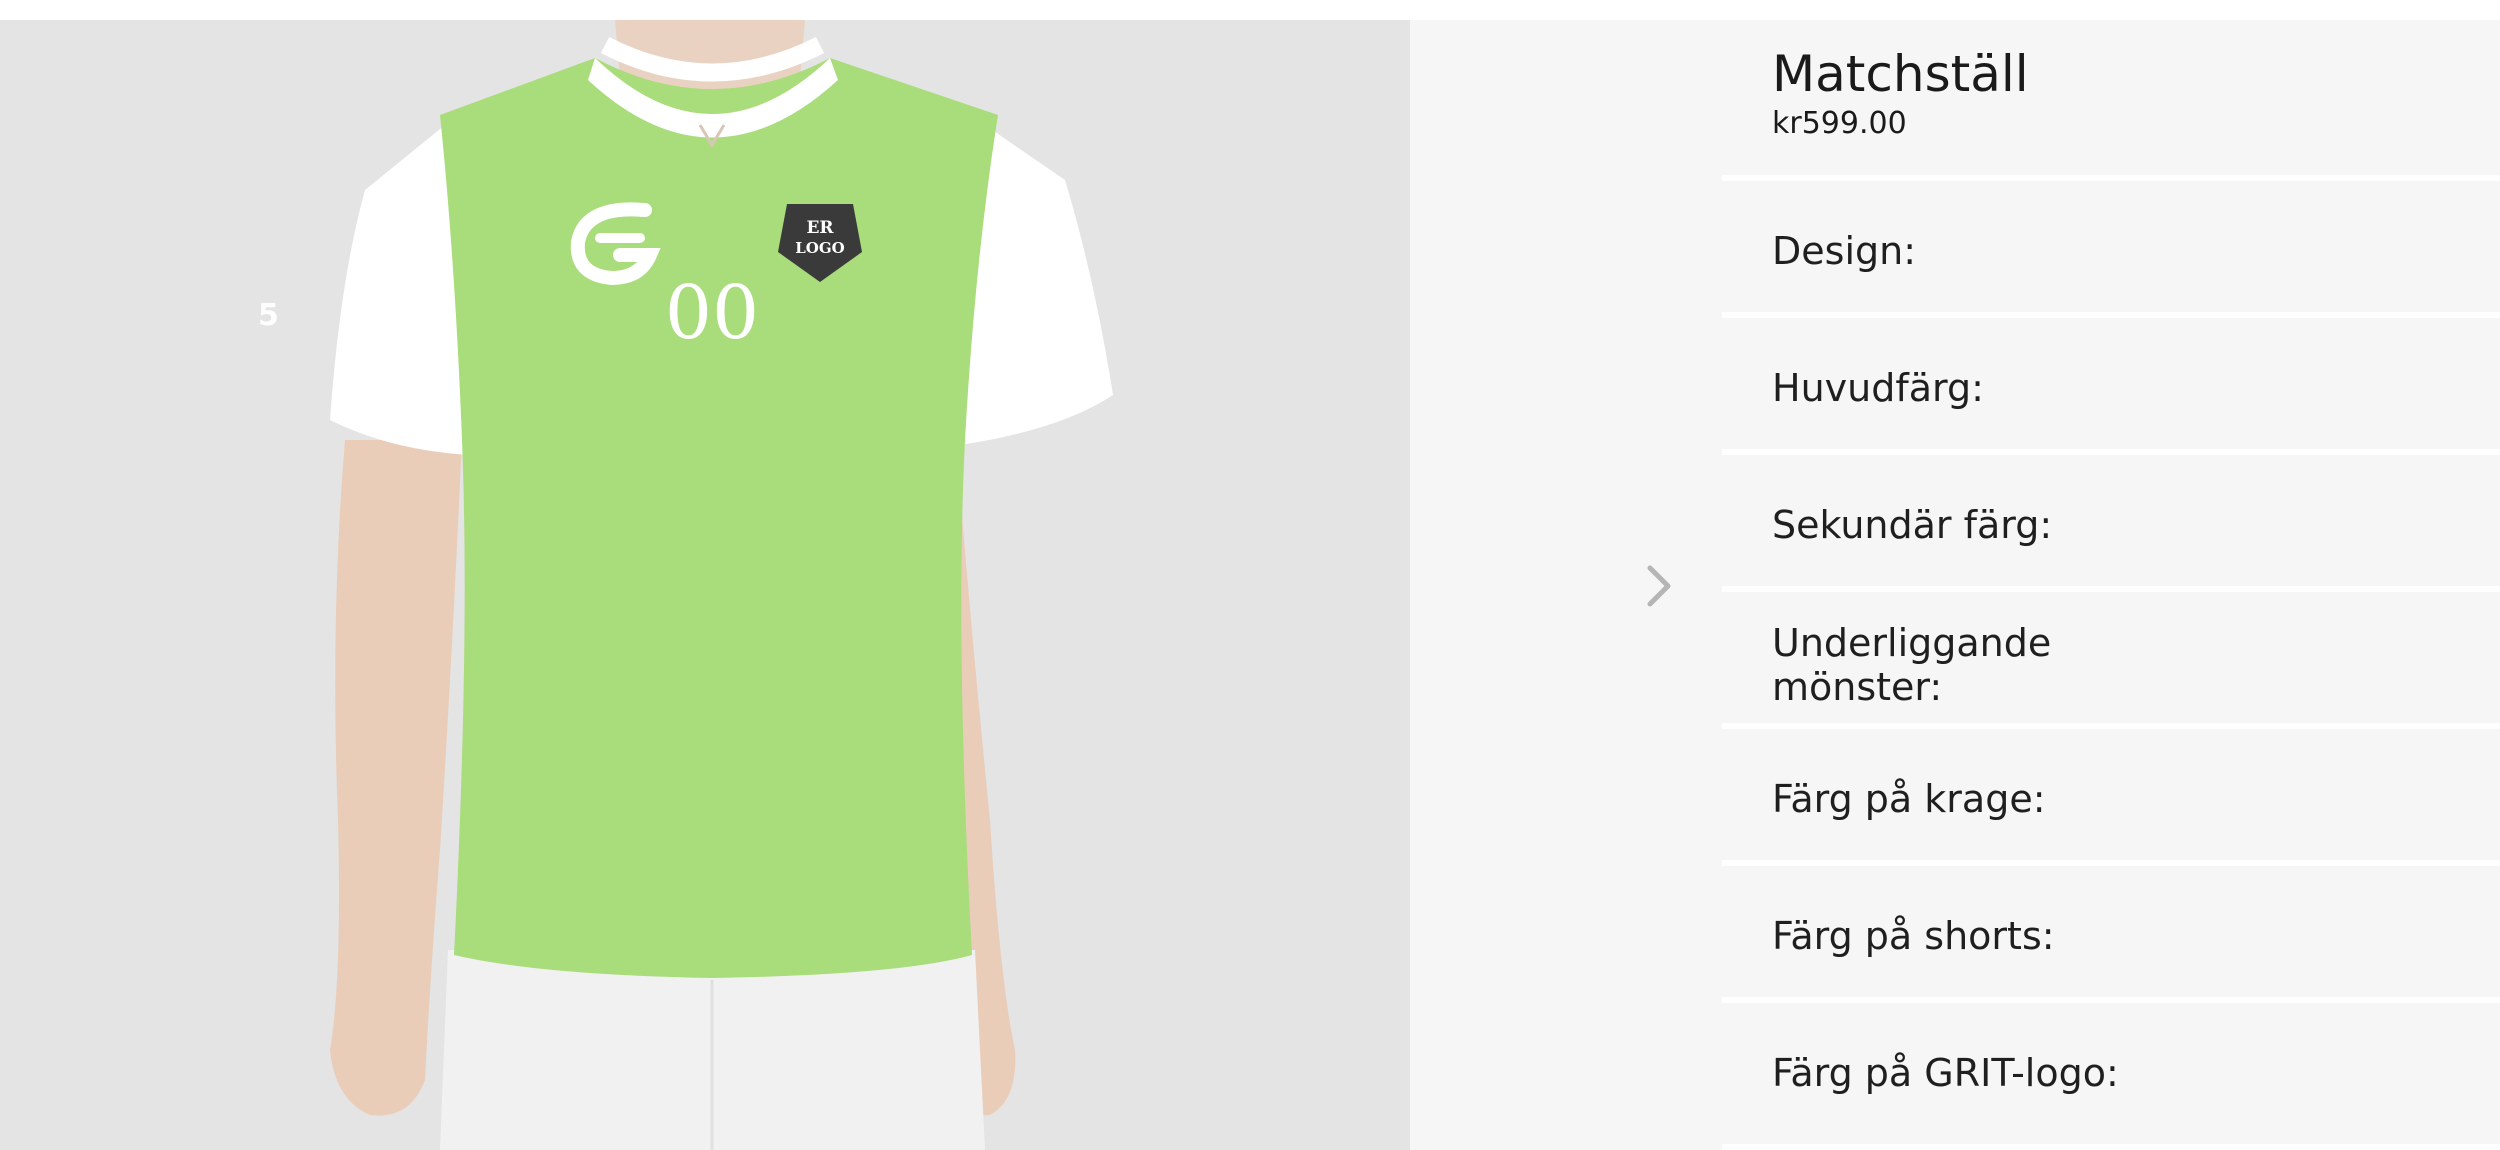  Describe the element at coordinates (820, 228) in the screenshot. I see `svg-text: ER` at that location.